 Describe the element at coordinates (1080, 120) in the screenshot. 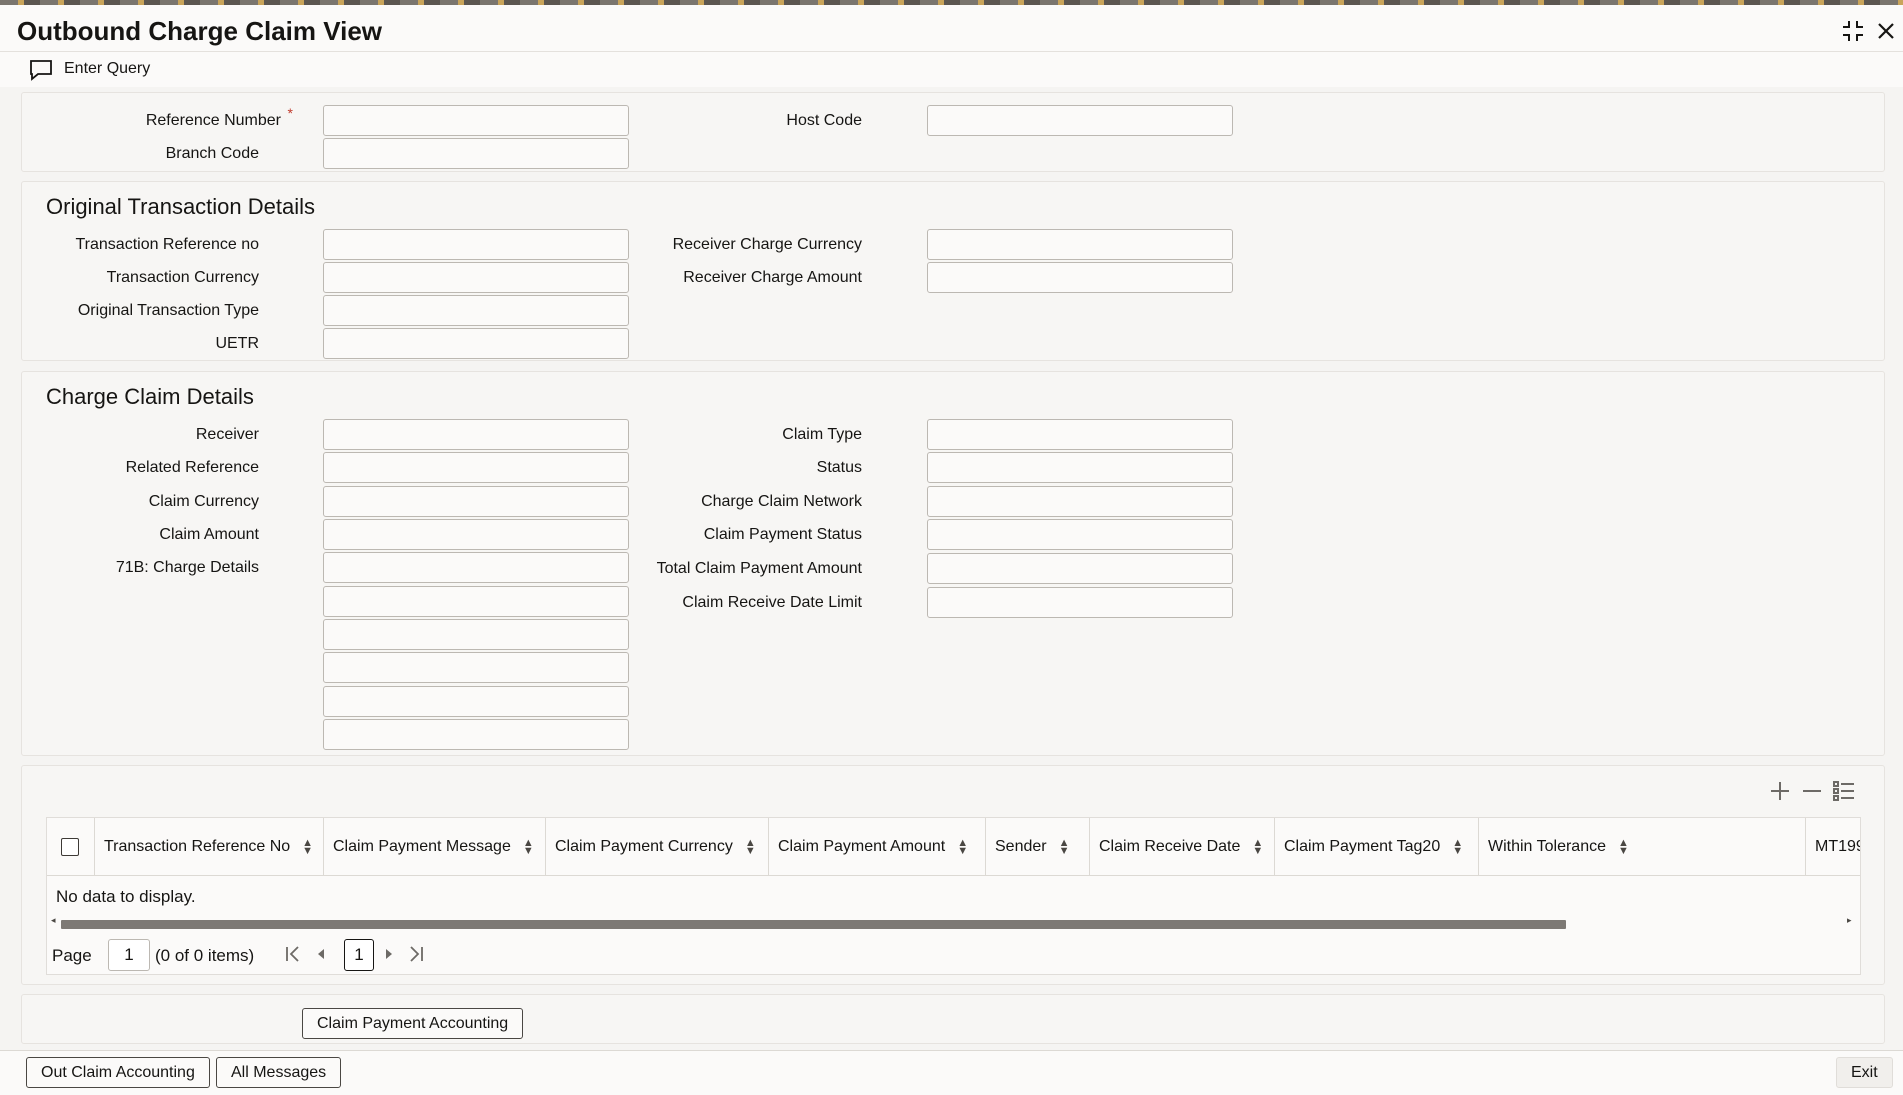

I see `host-code-field` at that location.